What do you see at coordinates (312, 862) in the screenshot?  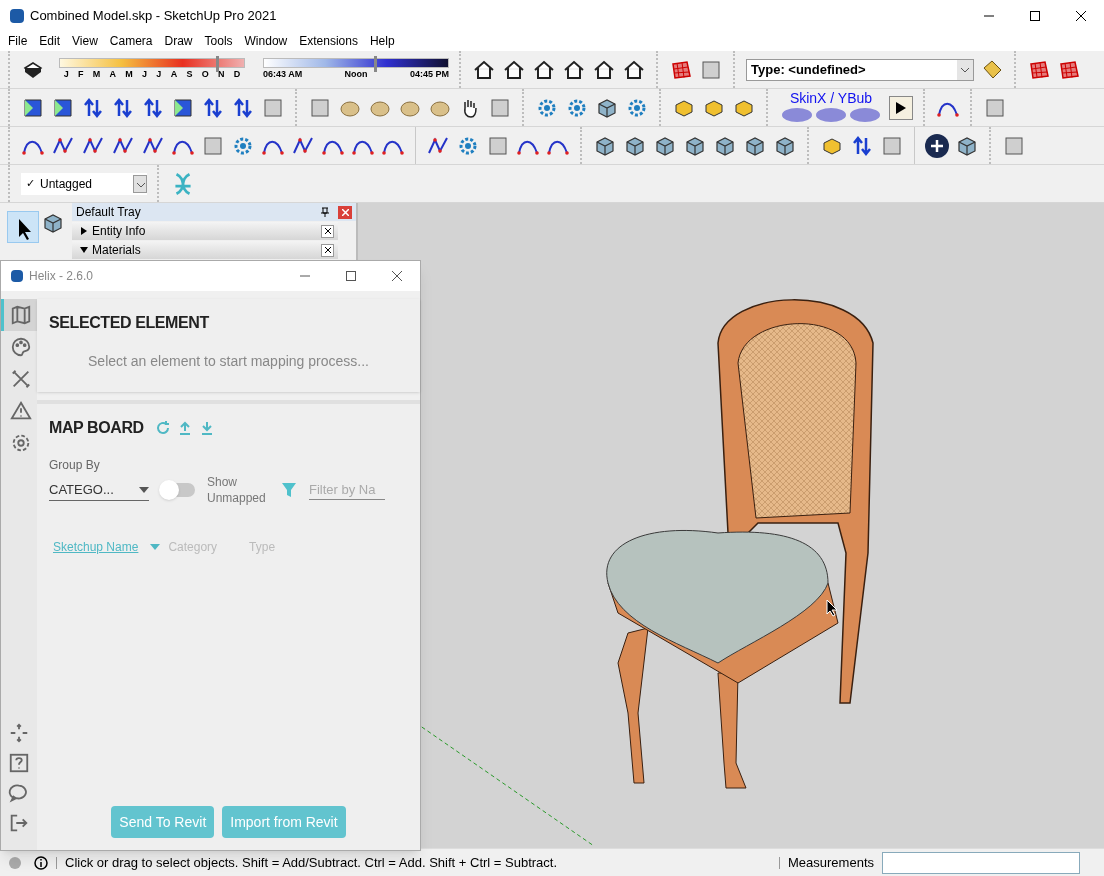 I see `status-message: Click or drag to select objects. Shift = Add/Subtract. Ctrl = Add. Shift + Ctrl = Subtract.` at bounding box center [312, 862].